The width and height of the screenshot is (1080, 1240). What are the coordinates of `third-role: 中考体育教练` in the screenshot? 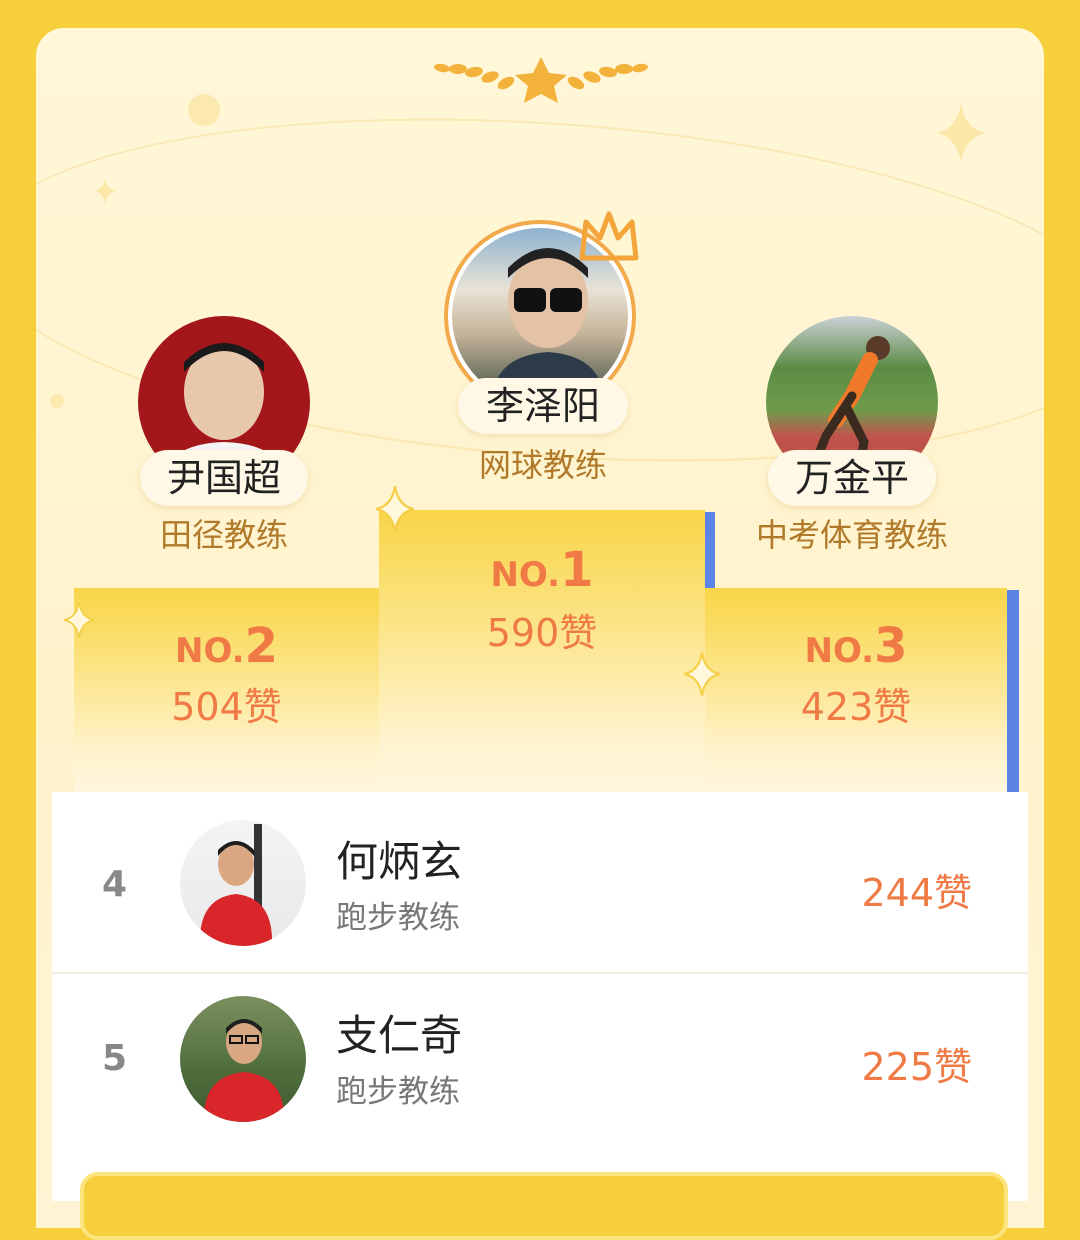 It's located at (851, 535).